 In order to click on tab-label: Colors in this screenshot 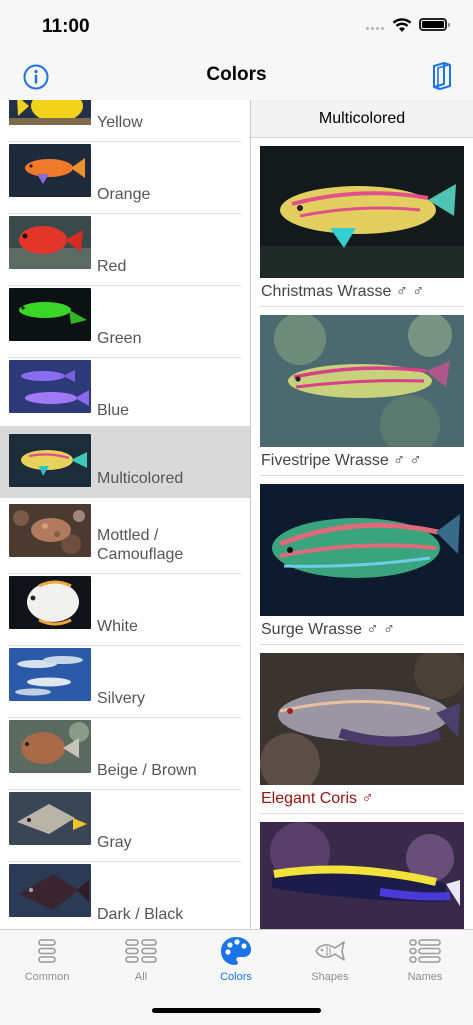, I will do `click(236, 977)`.